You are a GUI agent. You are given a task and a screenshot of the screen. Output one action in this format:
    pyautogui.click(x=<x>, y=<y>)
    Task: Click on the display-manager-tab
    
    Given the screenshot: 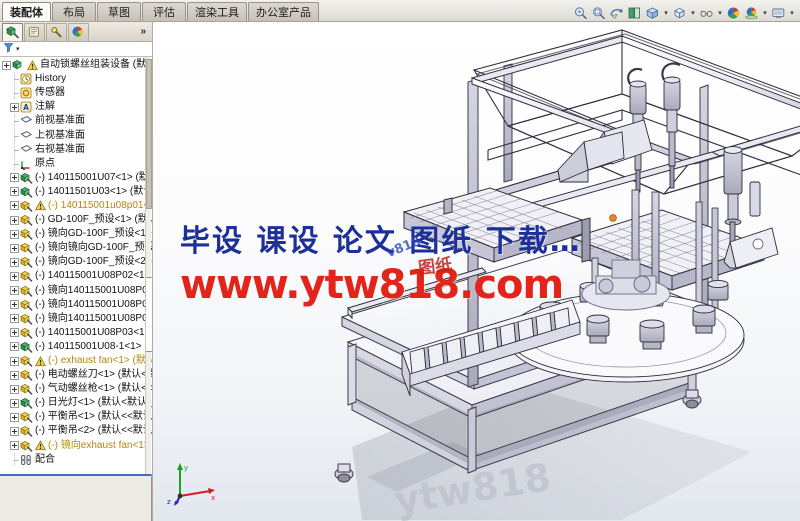 What is the action you would take?
    pyautogui.click(x=78, y=31)
    